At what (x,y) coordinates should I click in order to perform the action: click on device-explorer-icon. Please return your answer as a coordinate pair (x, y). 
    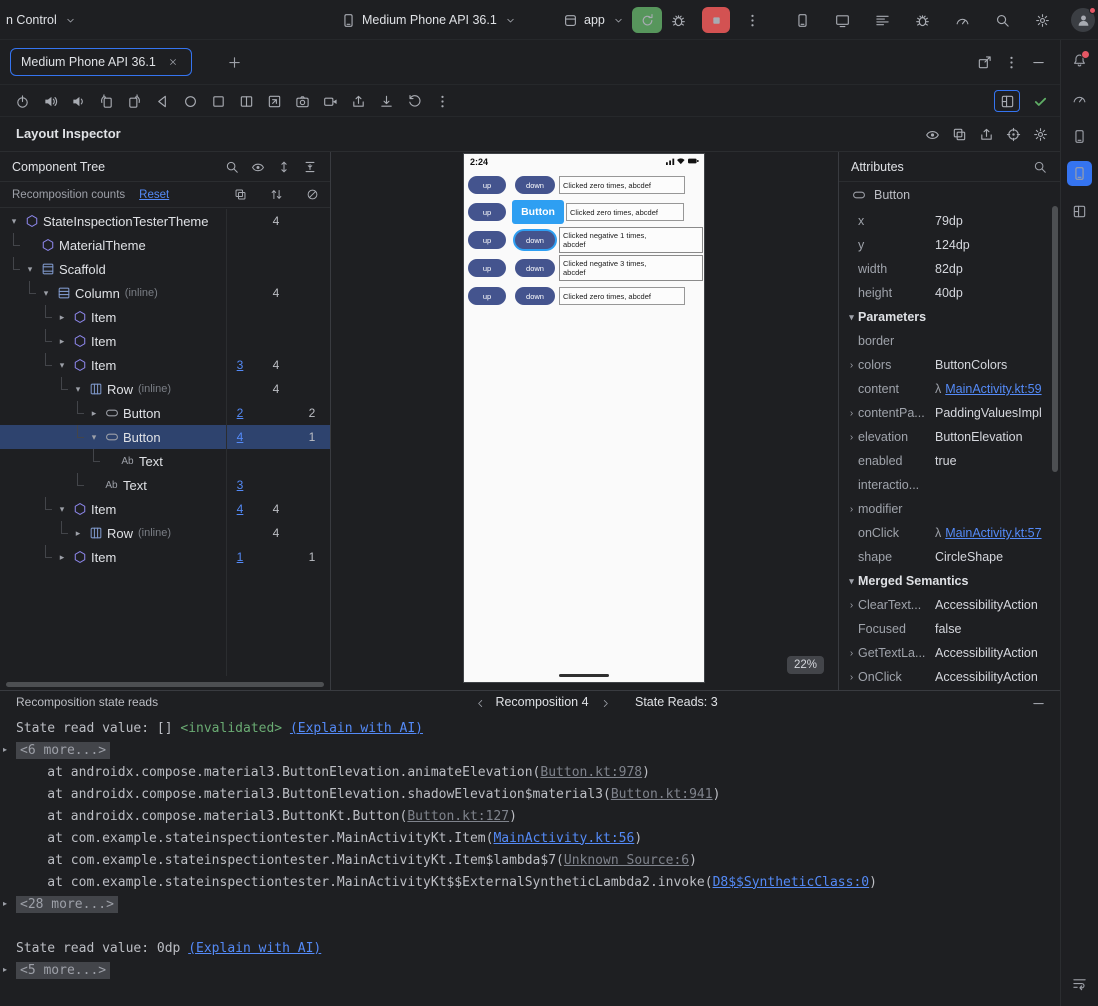
    Looking at the image, I should click on (1080, 136).